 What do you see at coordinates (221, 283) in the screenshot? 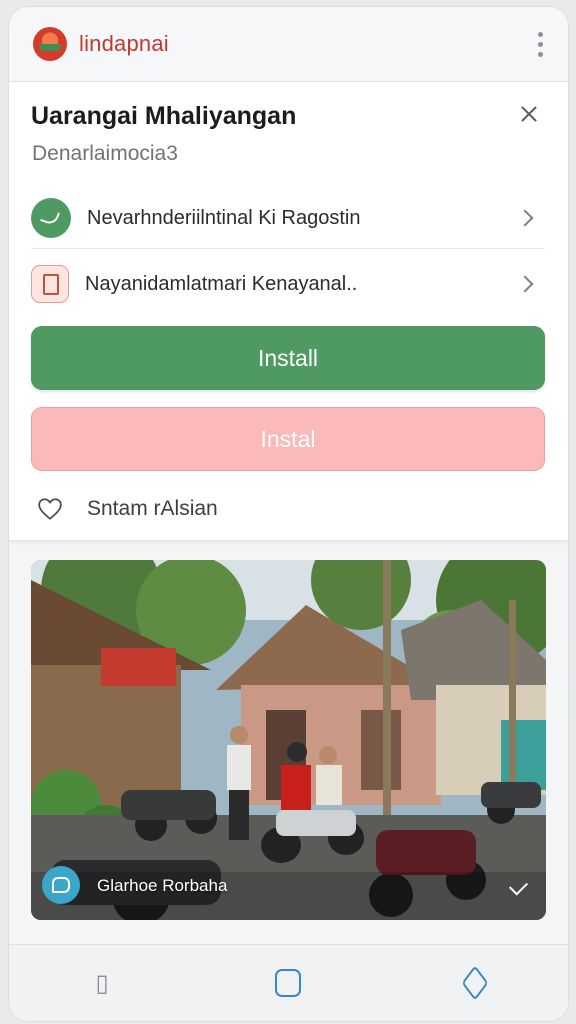
I see `row-label: Nayanidamlatmari Kenayanal..` at bounding box center [221, 283].